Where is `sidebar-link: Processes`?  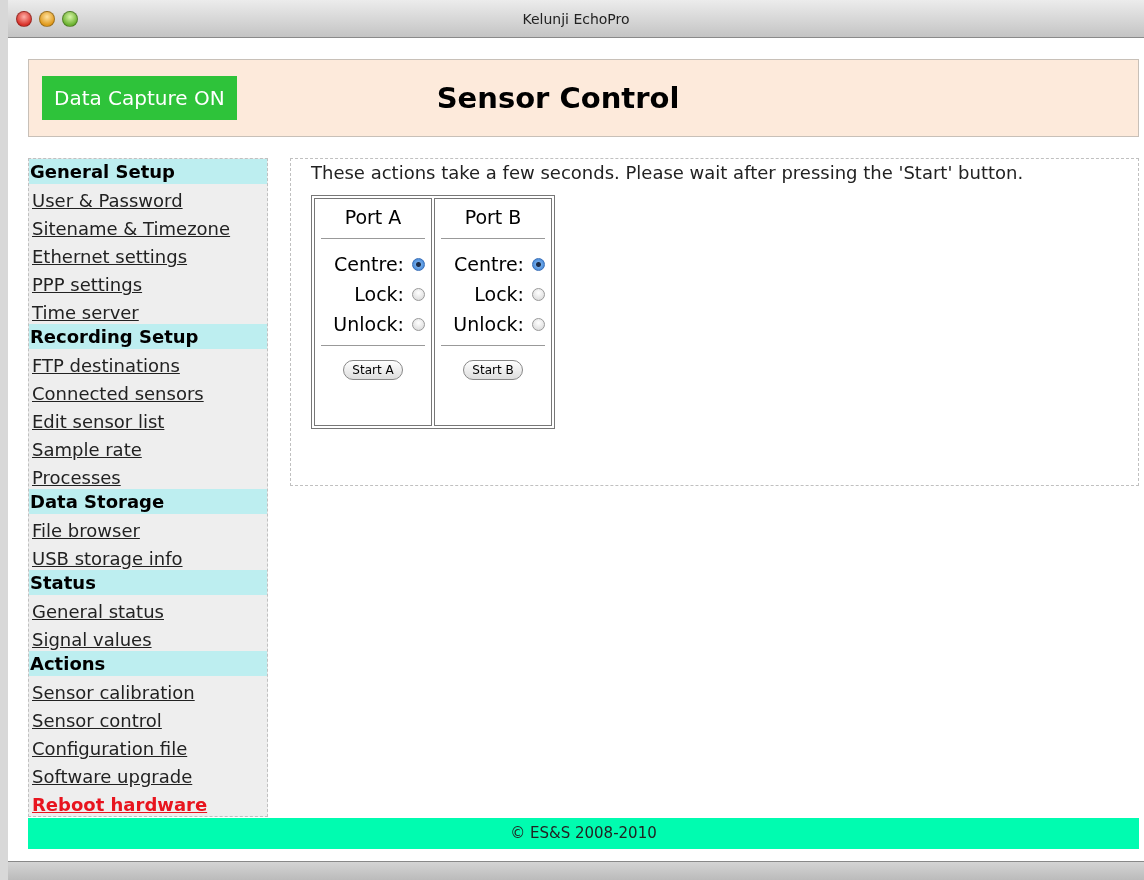 sidebar-link: Processes is located at coordinates (76, 478).